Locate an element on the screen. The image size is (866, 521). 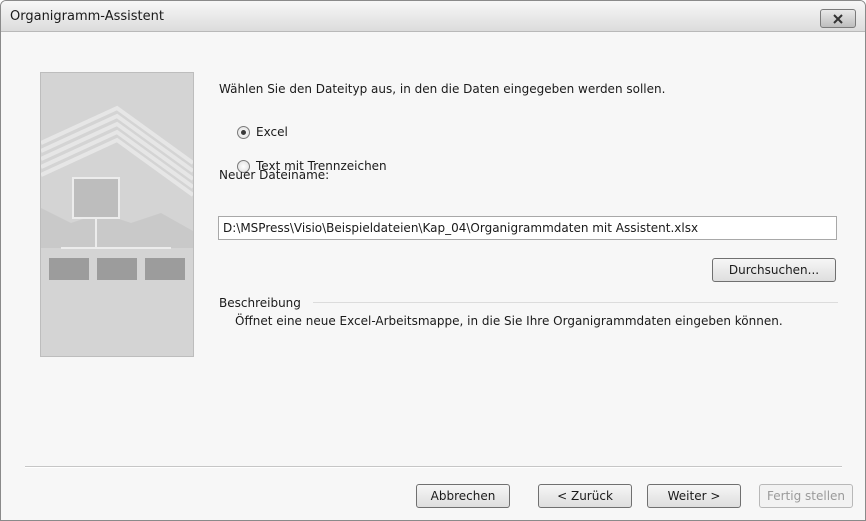
title-bar: Organigramm-Assistent is located at coordinates (433, 16).